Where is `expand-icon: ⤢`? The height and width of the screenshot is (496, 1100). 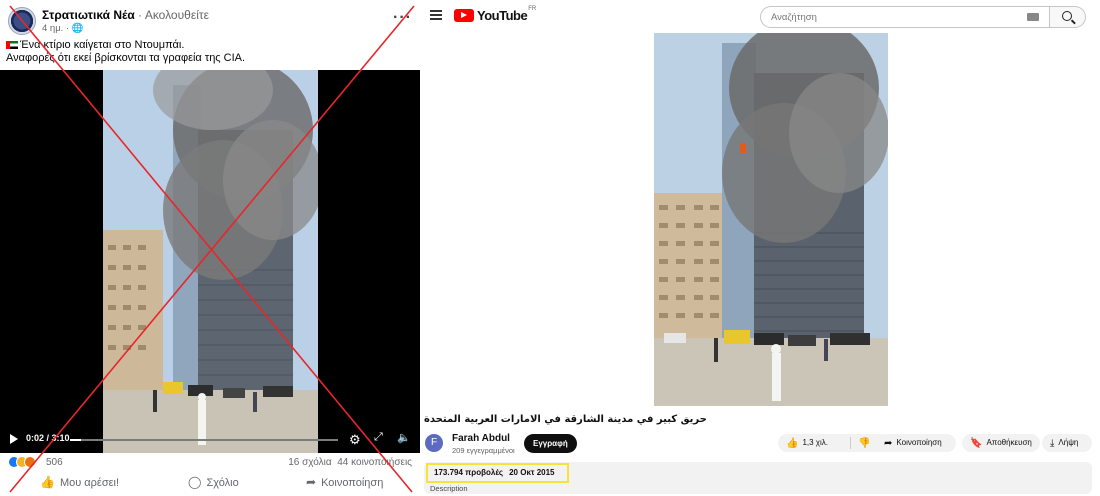
expand-icon: ⤢ is located at coordinates (378, 437).